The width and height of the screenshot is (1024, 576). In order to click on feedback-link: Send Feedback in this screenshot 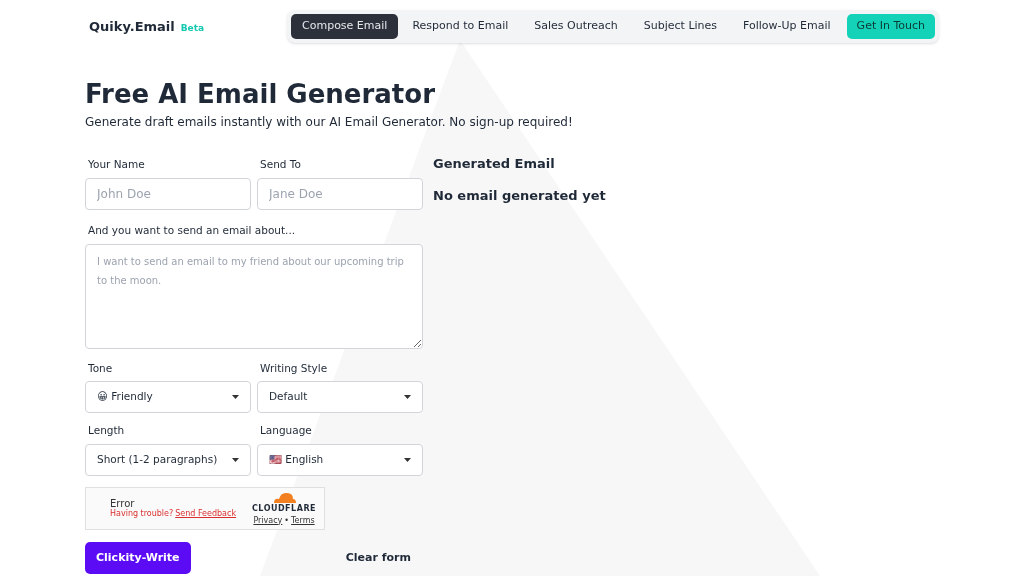, I will do `click(206, 513)`.